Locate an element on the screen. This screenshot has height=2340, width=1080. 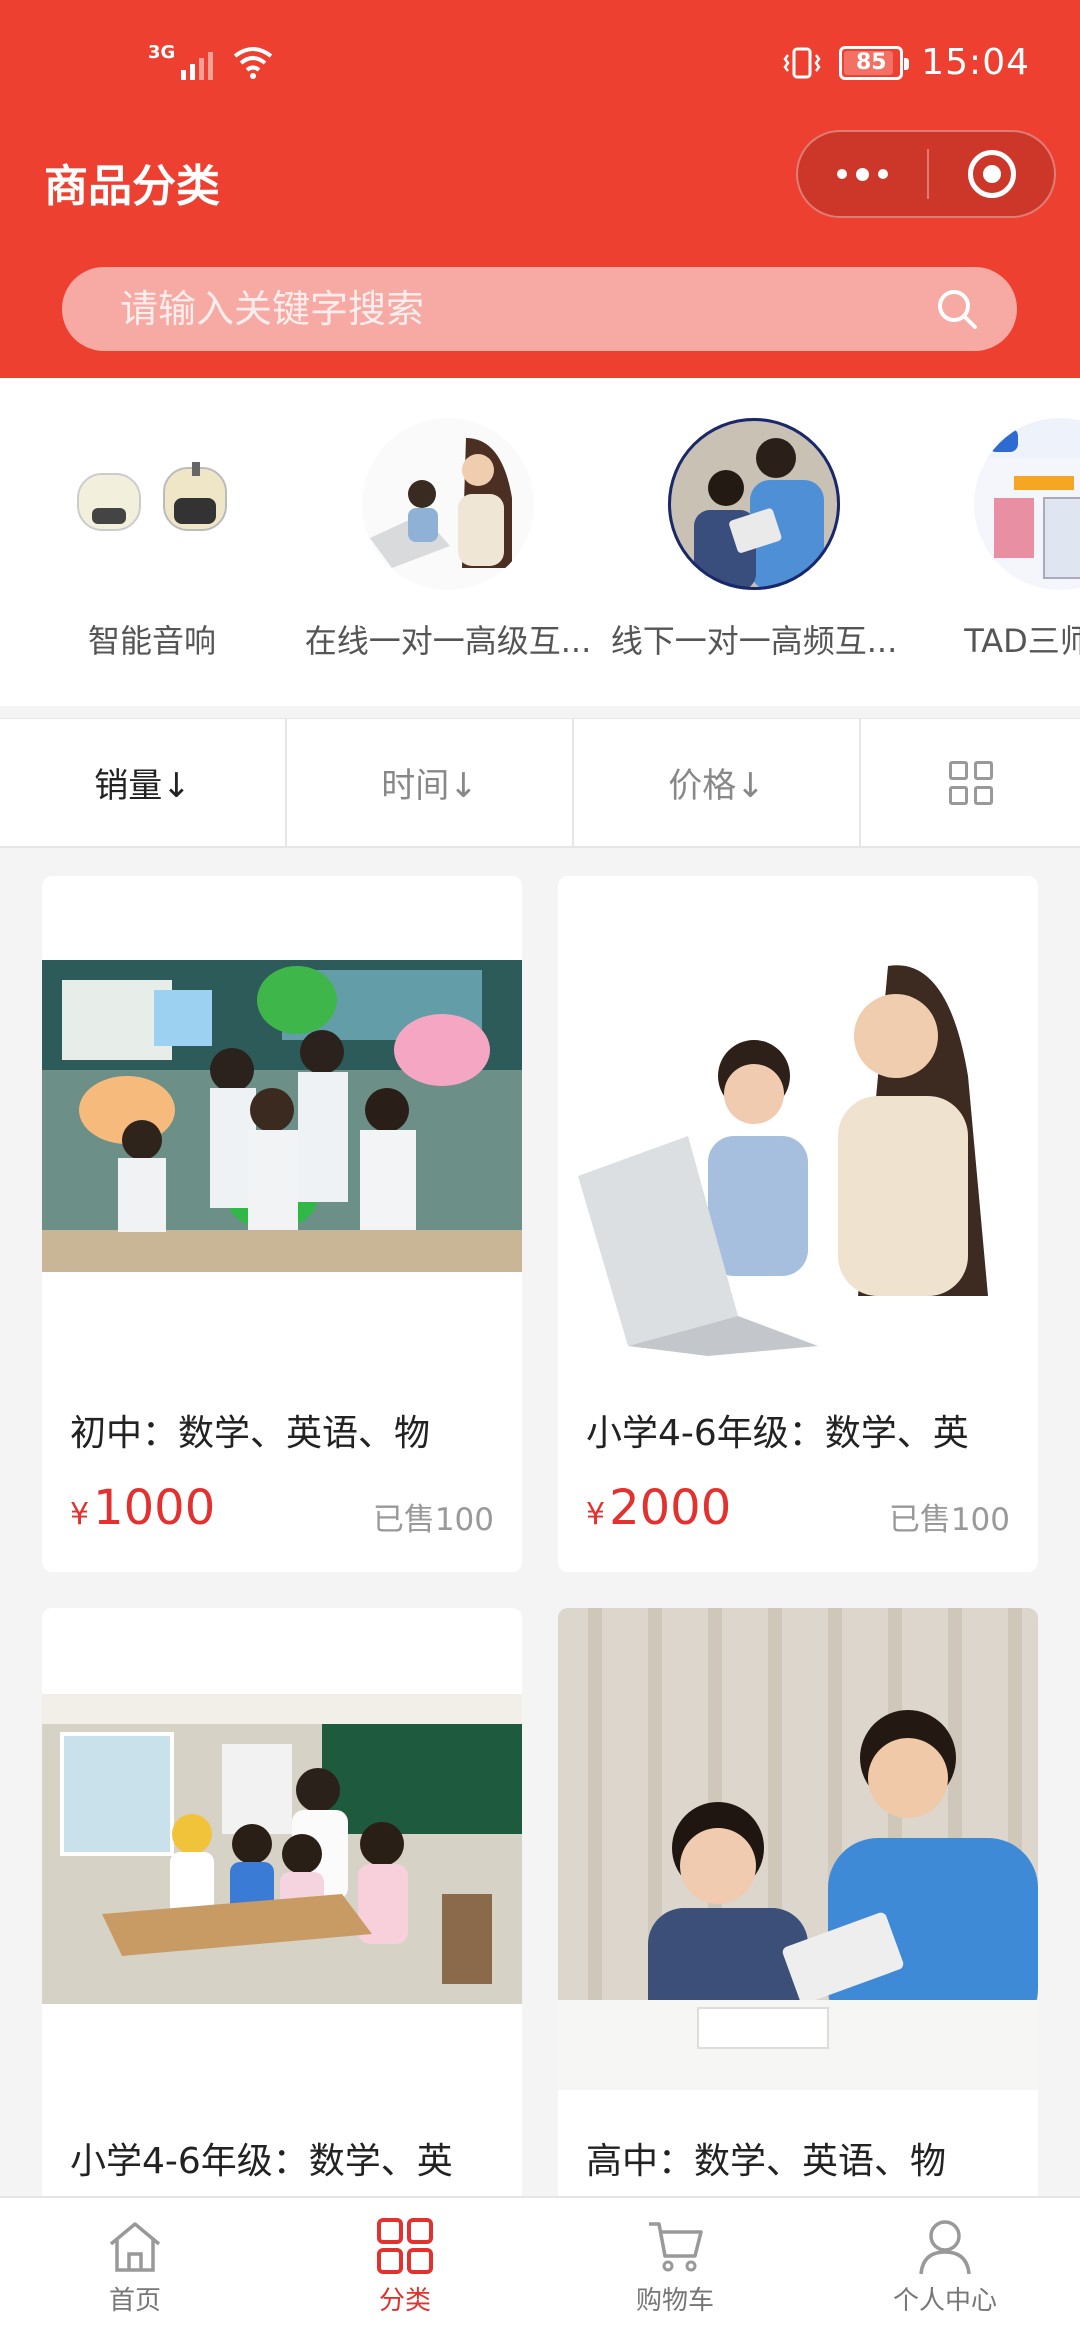
clock: 15:04 is located at coordinates (975, 62).